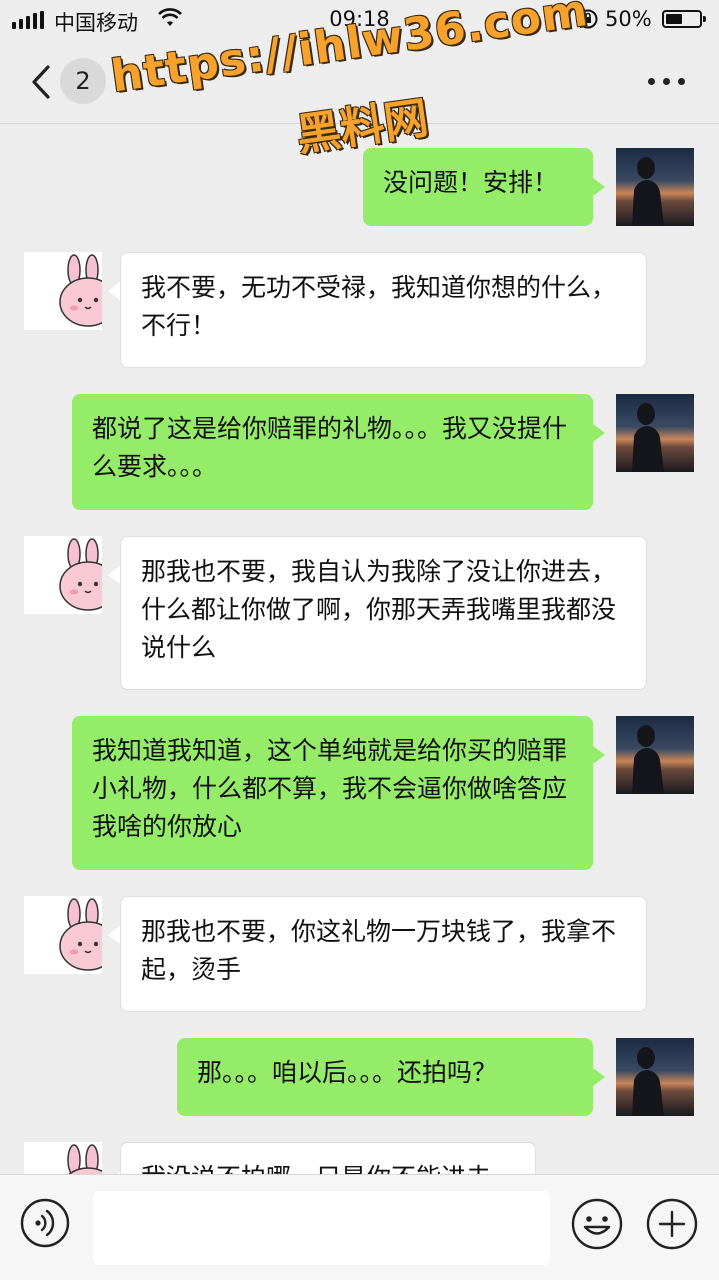  I want to click on back-icon, so click(43, 82).